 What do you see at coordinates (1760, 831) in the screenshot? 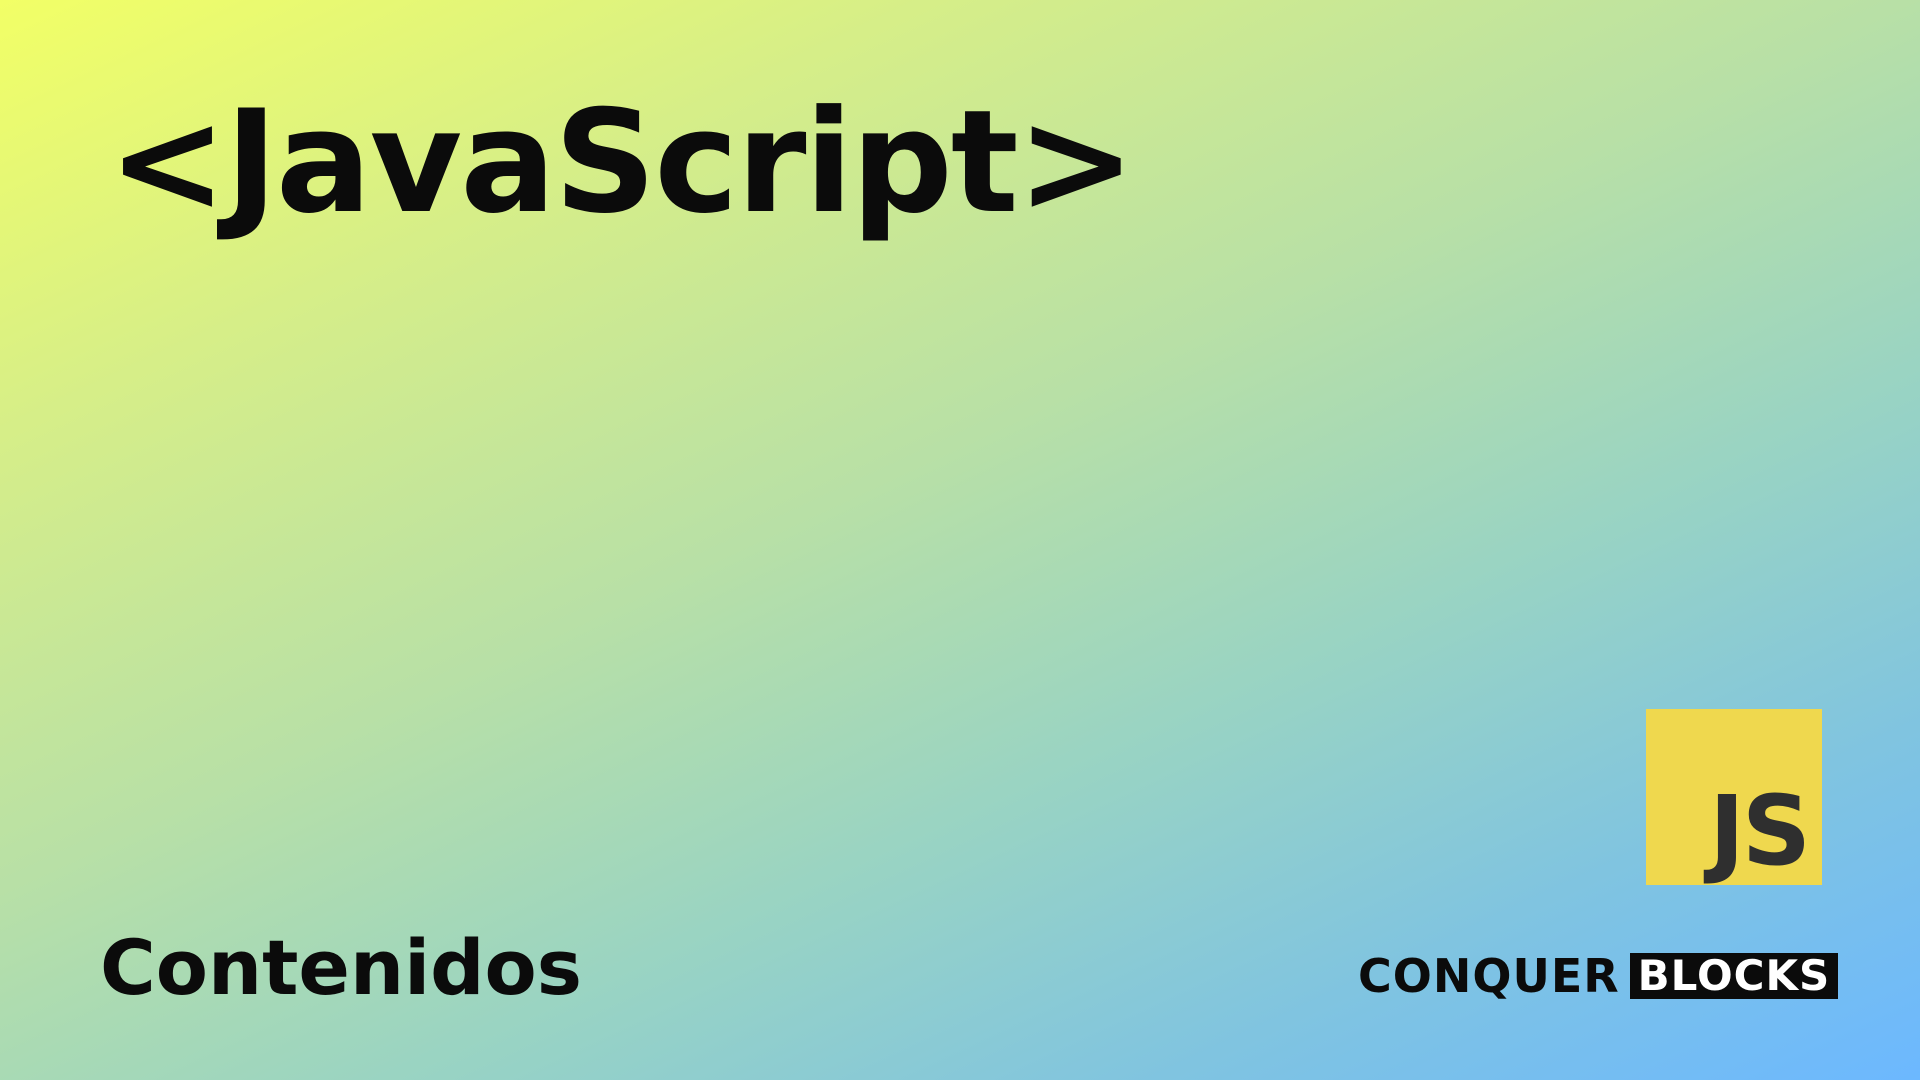
I see `js-logo-text: JS` at bounding box center [1760, 831].